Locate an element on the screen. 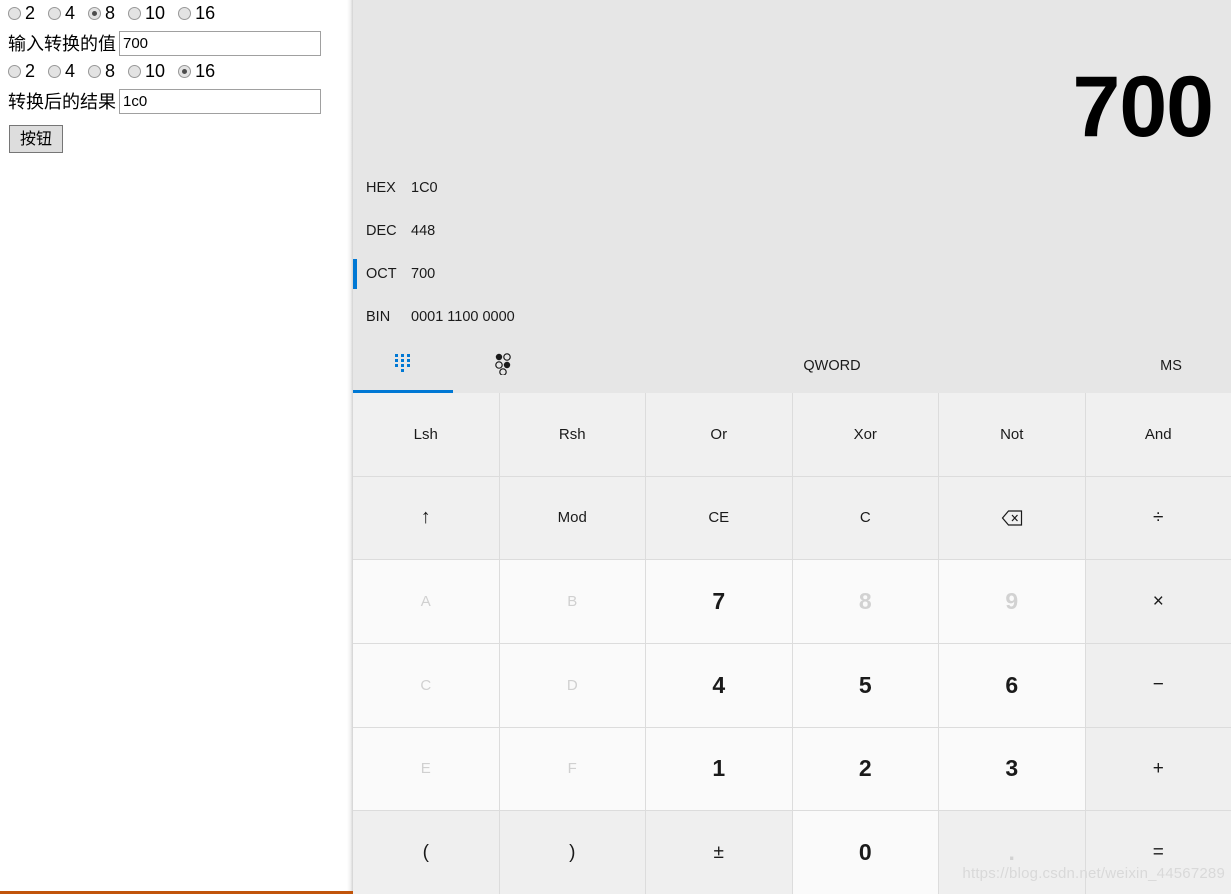  radio-input-radix-4: 4 is located at coordinates (61, 13).